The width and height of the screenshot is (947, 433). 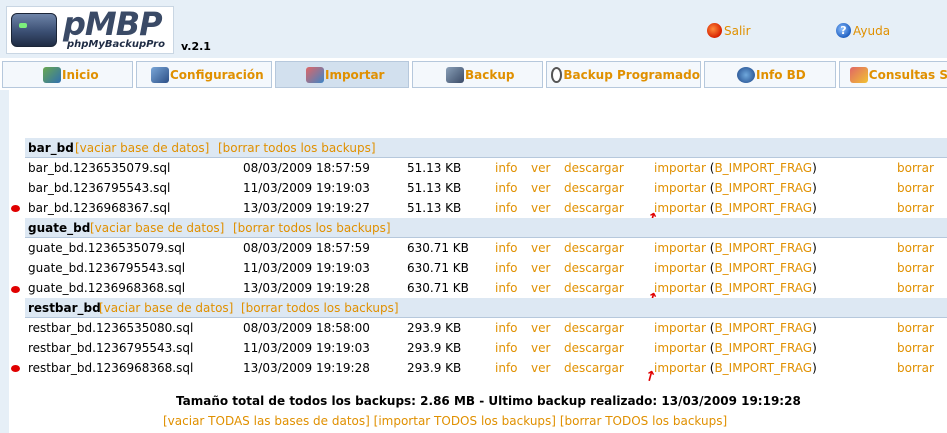 What do you see at coordinates (116, 44) in the screenshot?
I see `logo-subtitle: phpMyBackupPro` at bounding box center [116, 44].